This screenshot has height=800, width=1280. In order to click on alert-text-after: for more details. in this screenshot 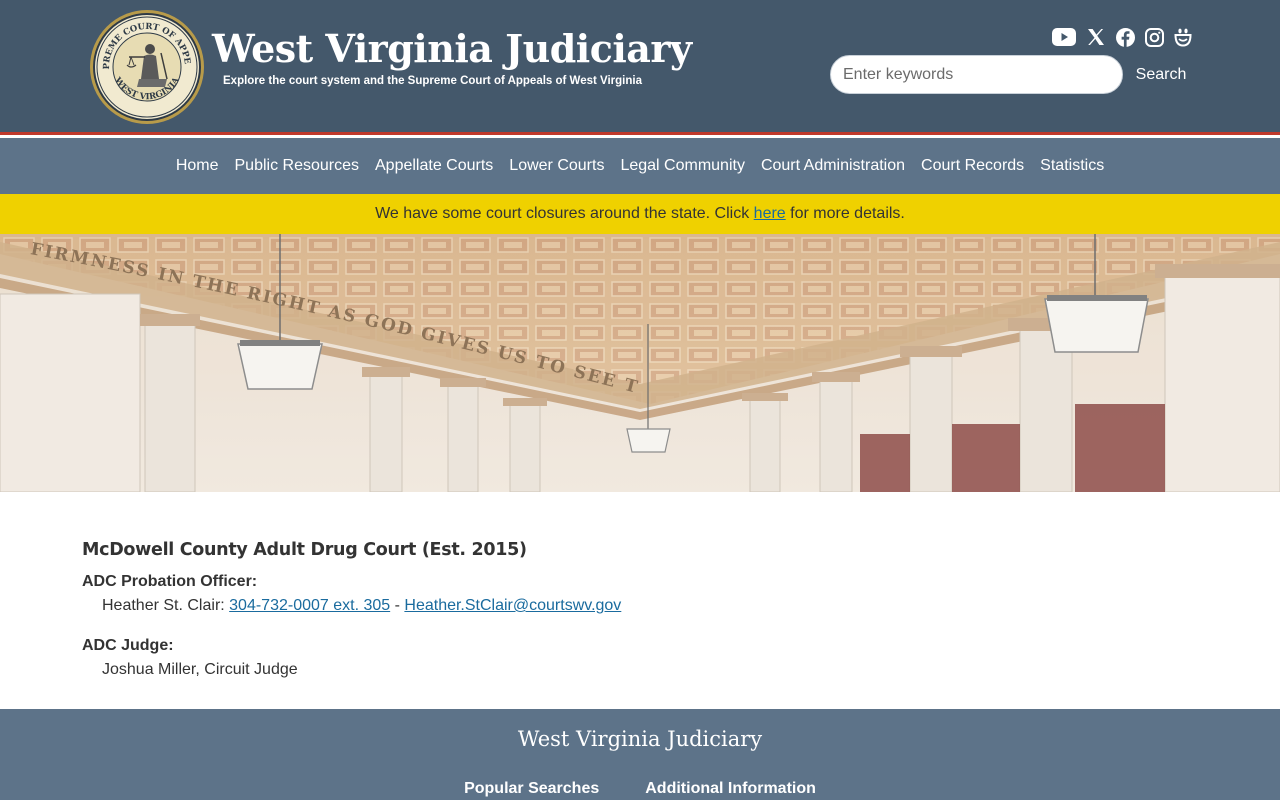, I will do `click(847, 213)`.